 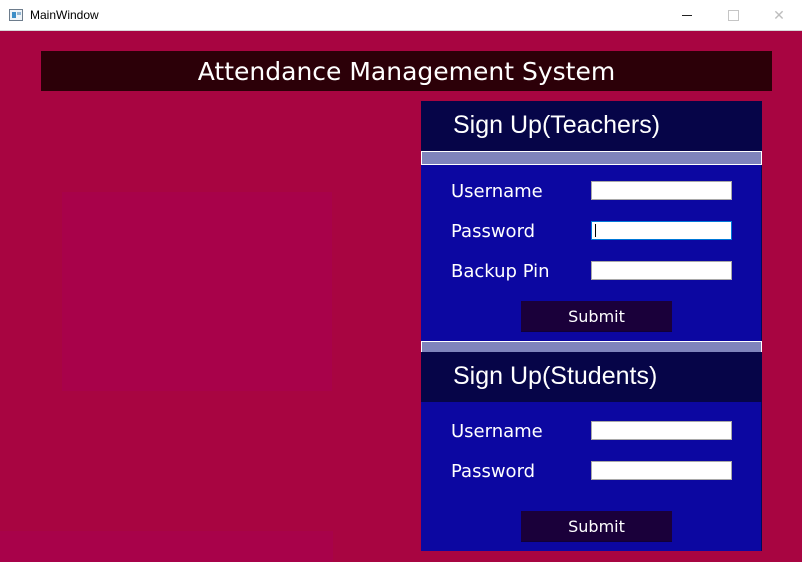 What do you see at coordinates (661, 270) in the screenshot?
I see `teacher-backup-pin-field` at bounding box center [661, 270].